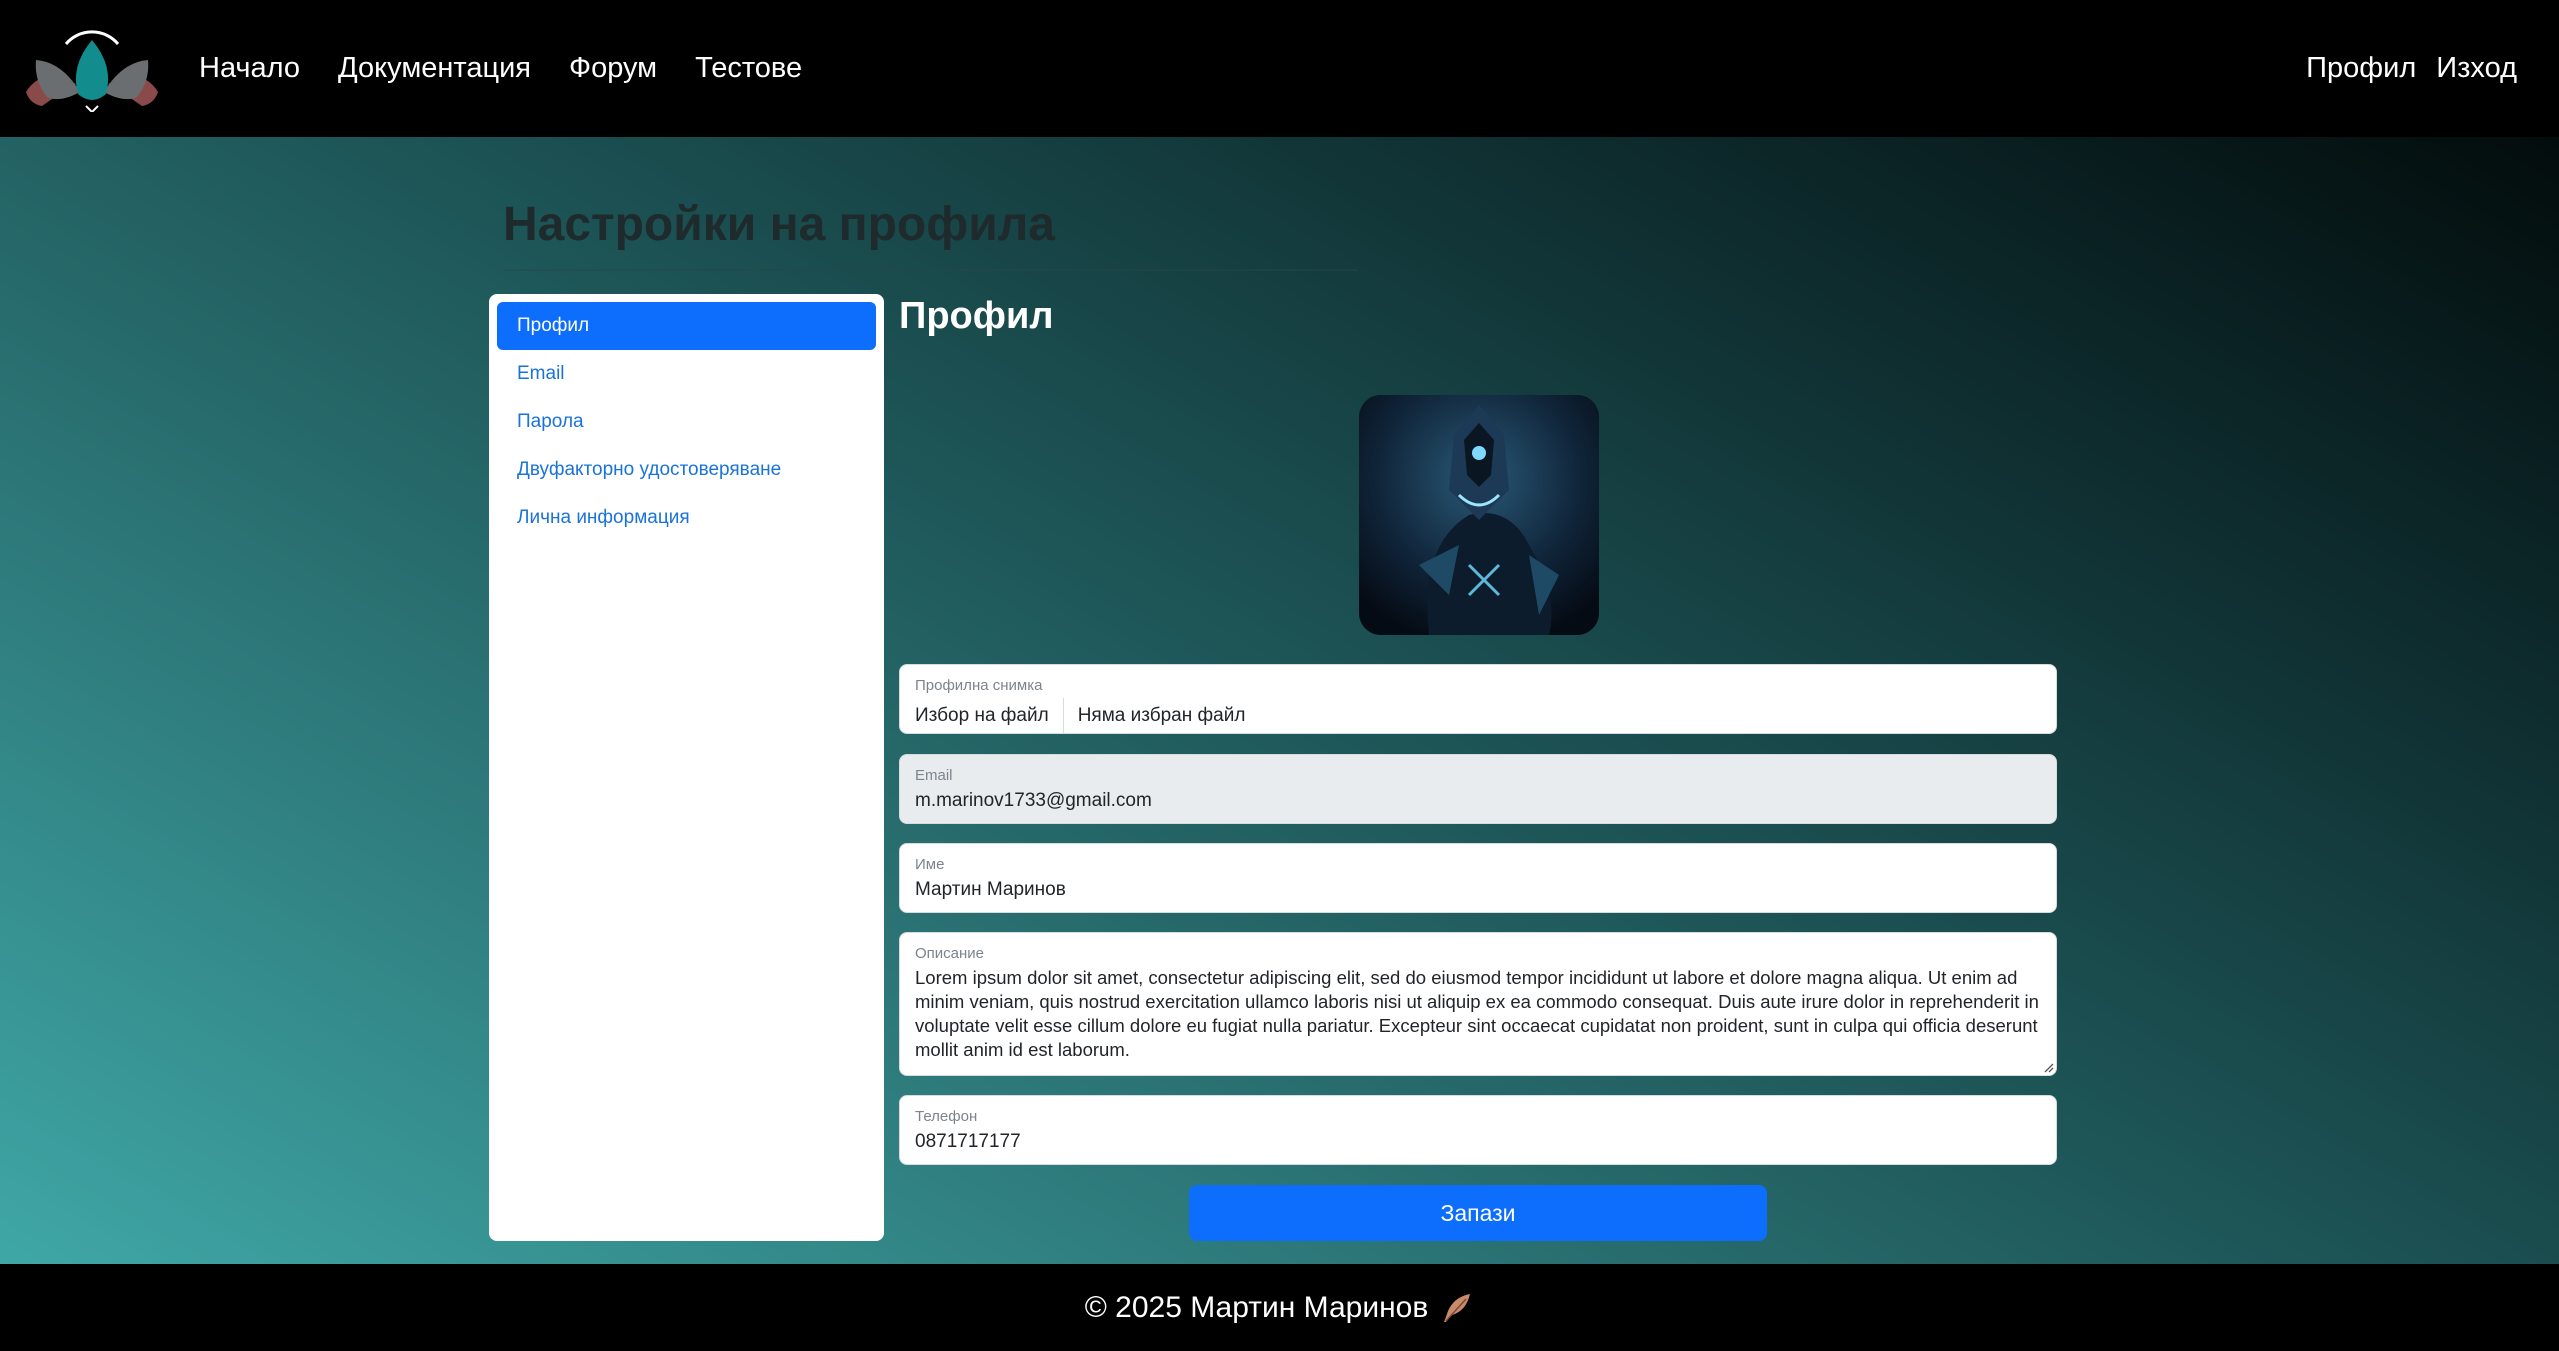 This screenshot has width=2559, height=1351. I want to click on phone-value: 0871717177, so click(1478, 1142).